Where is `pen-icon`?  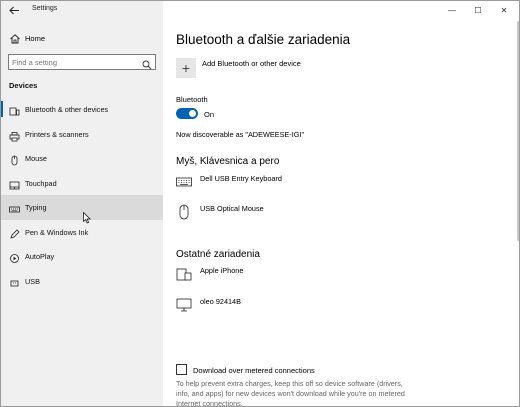 pen-icon is located at coordinates (14, 233).